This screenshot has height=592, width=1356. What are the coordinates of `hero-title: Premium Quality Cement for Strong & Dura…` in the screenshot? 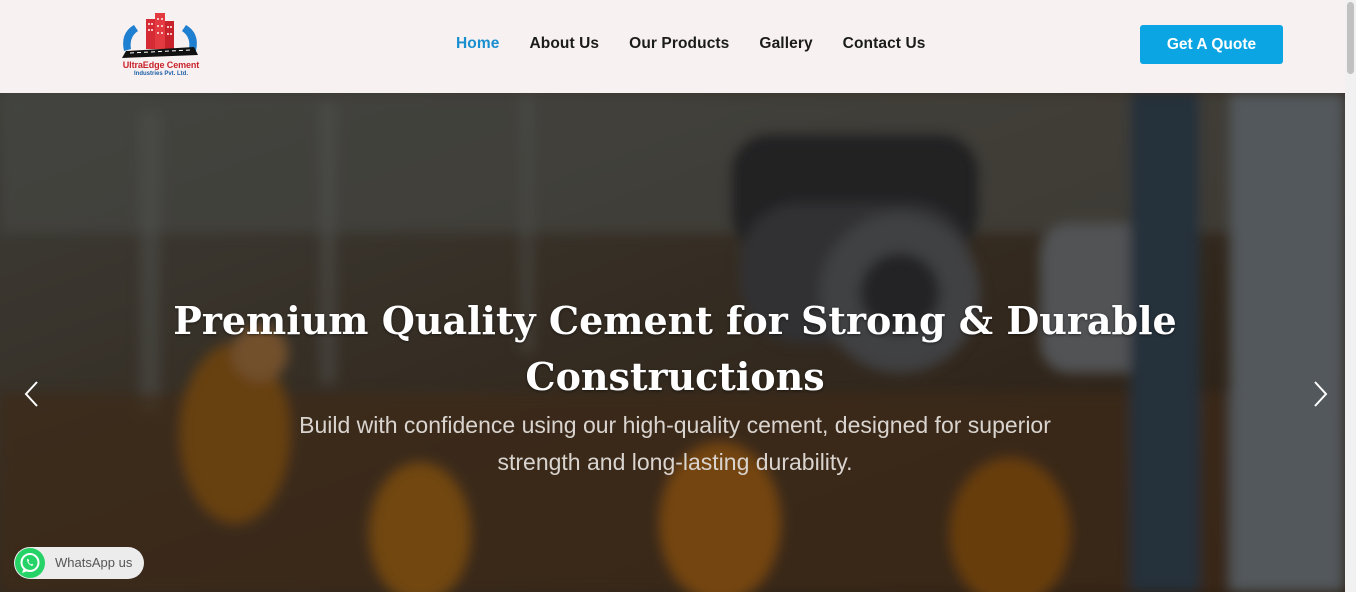 It's located at (675, 348).